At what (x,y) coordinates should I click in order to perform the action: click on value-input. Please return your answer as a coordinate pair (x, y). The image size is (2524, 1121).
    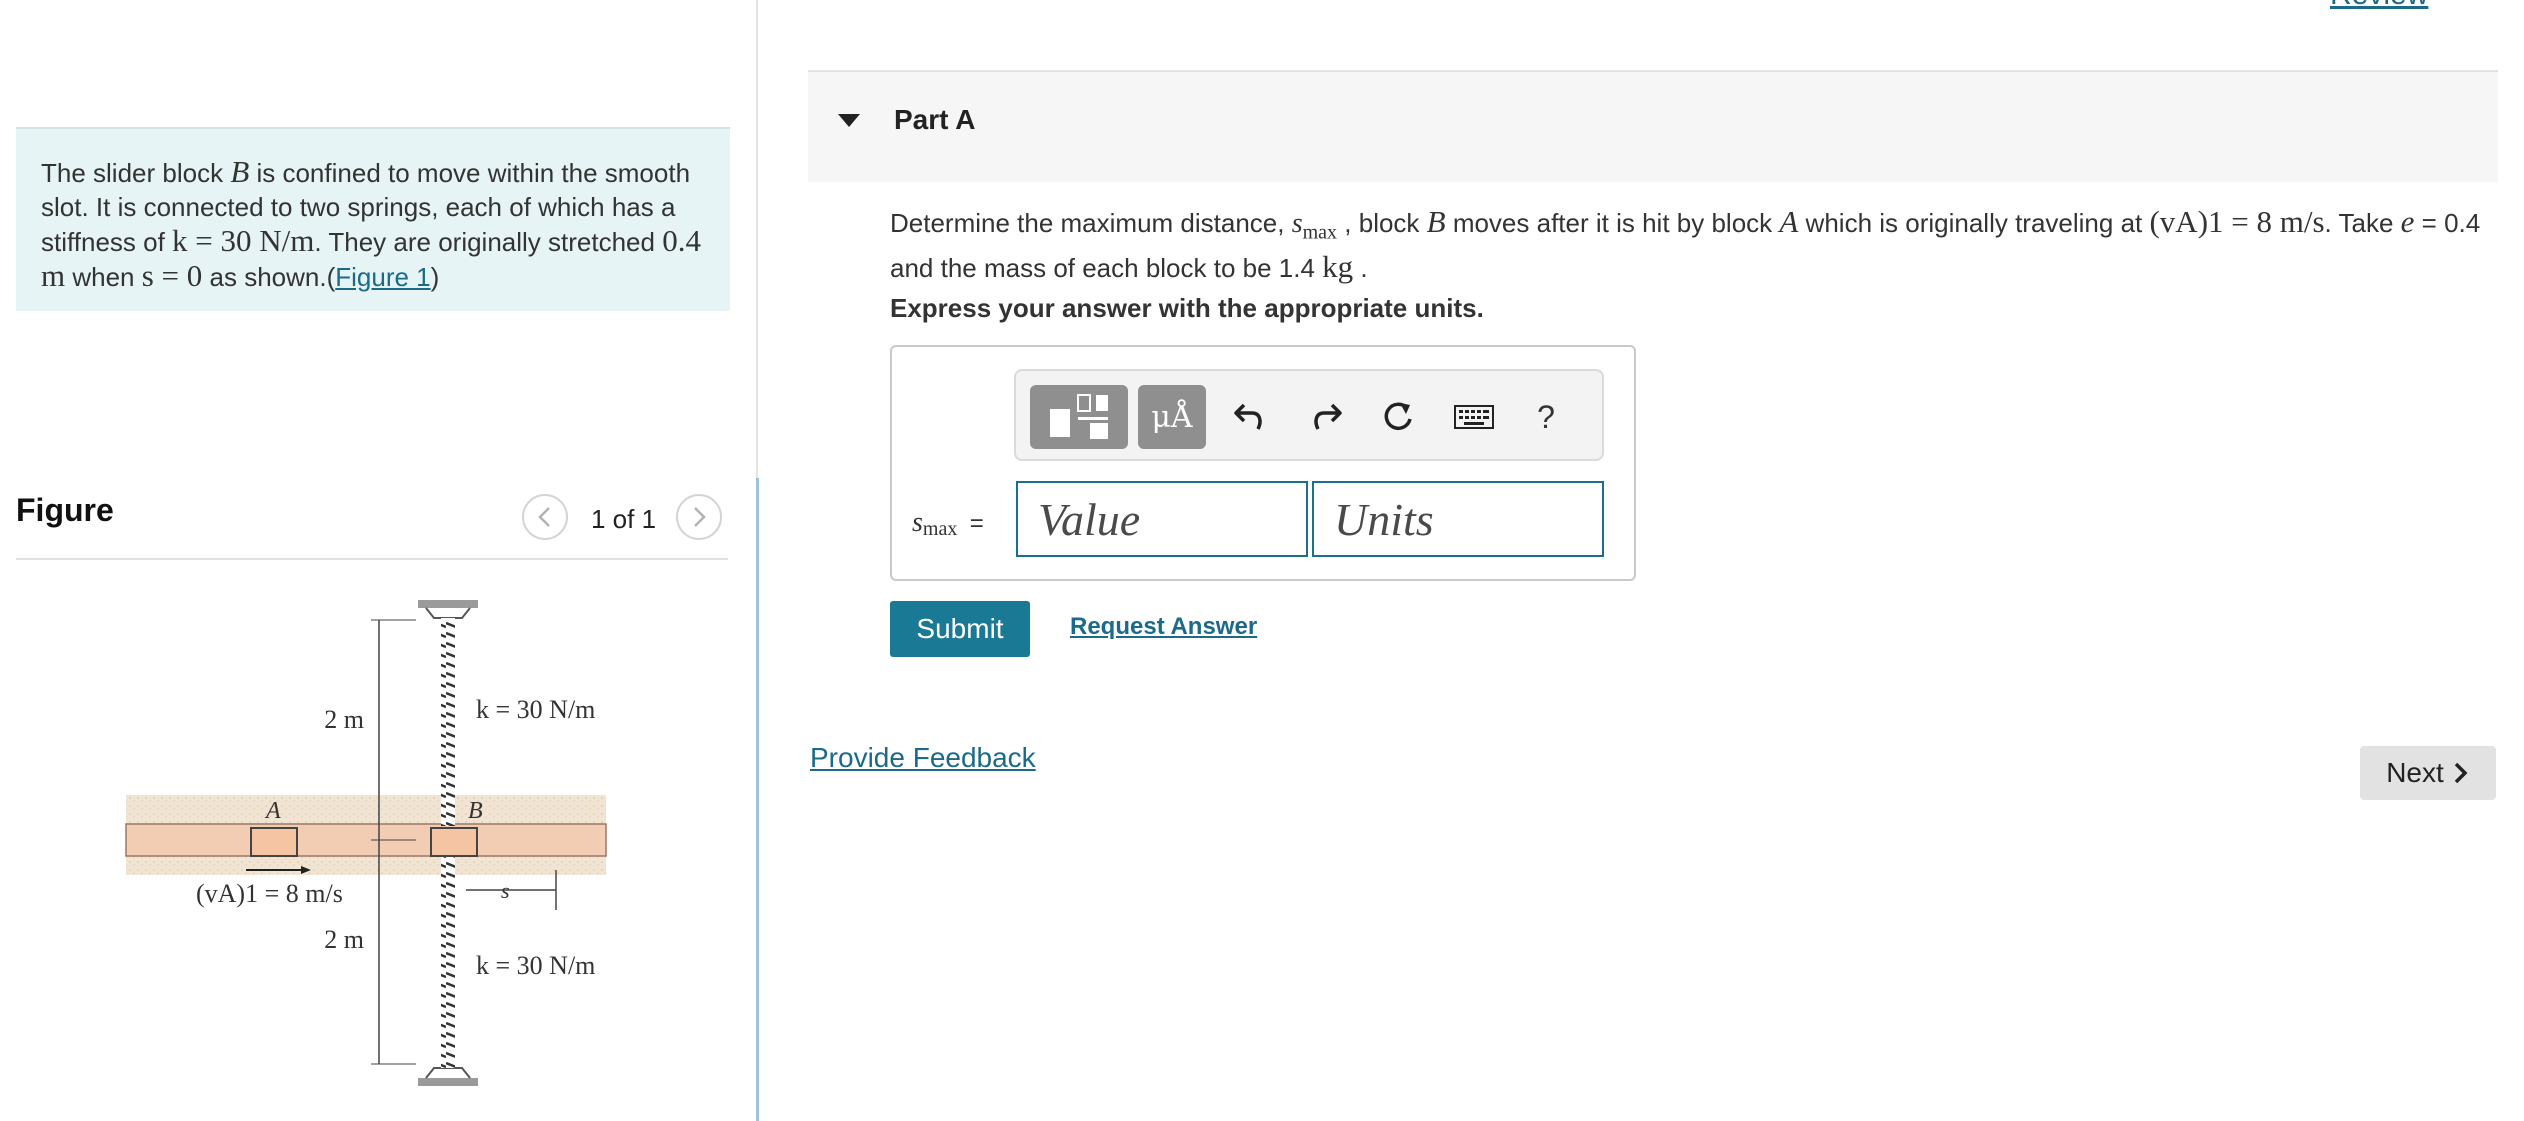
    Looking at the image, I should click on (1162, 519).